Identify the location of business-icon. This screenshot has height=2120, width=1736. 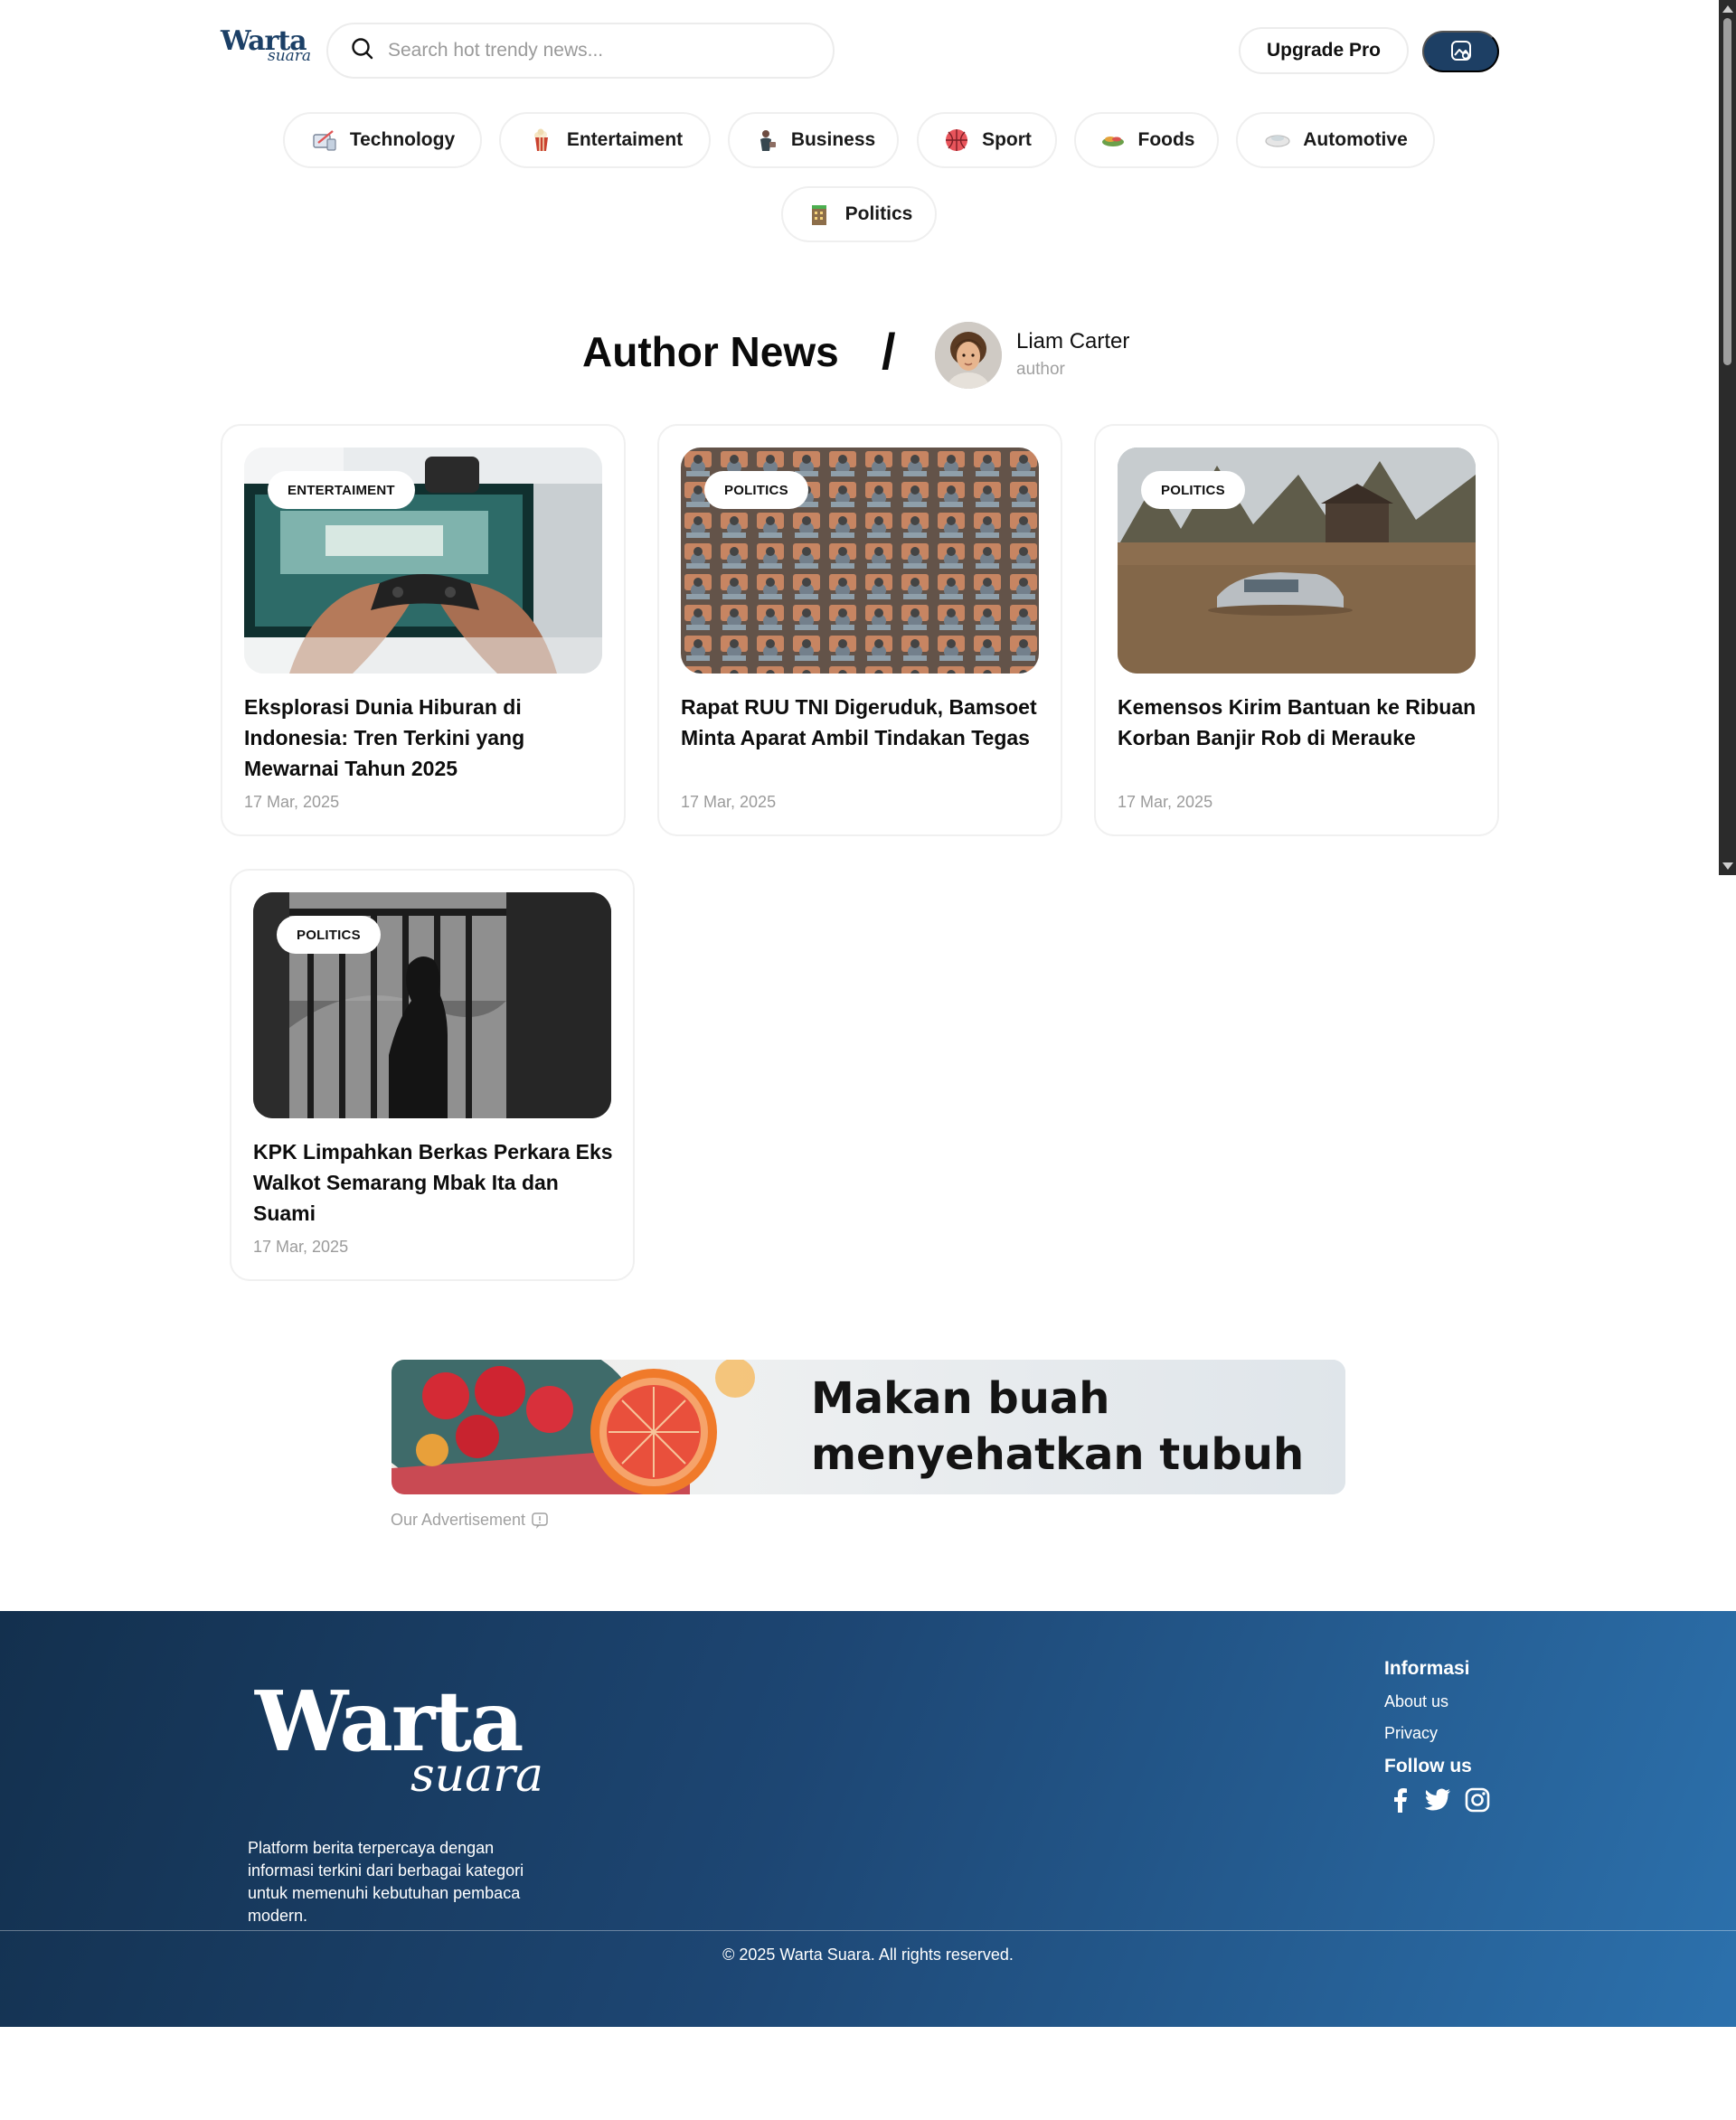
(765, 140).